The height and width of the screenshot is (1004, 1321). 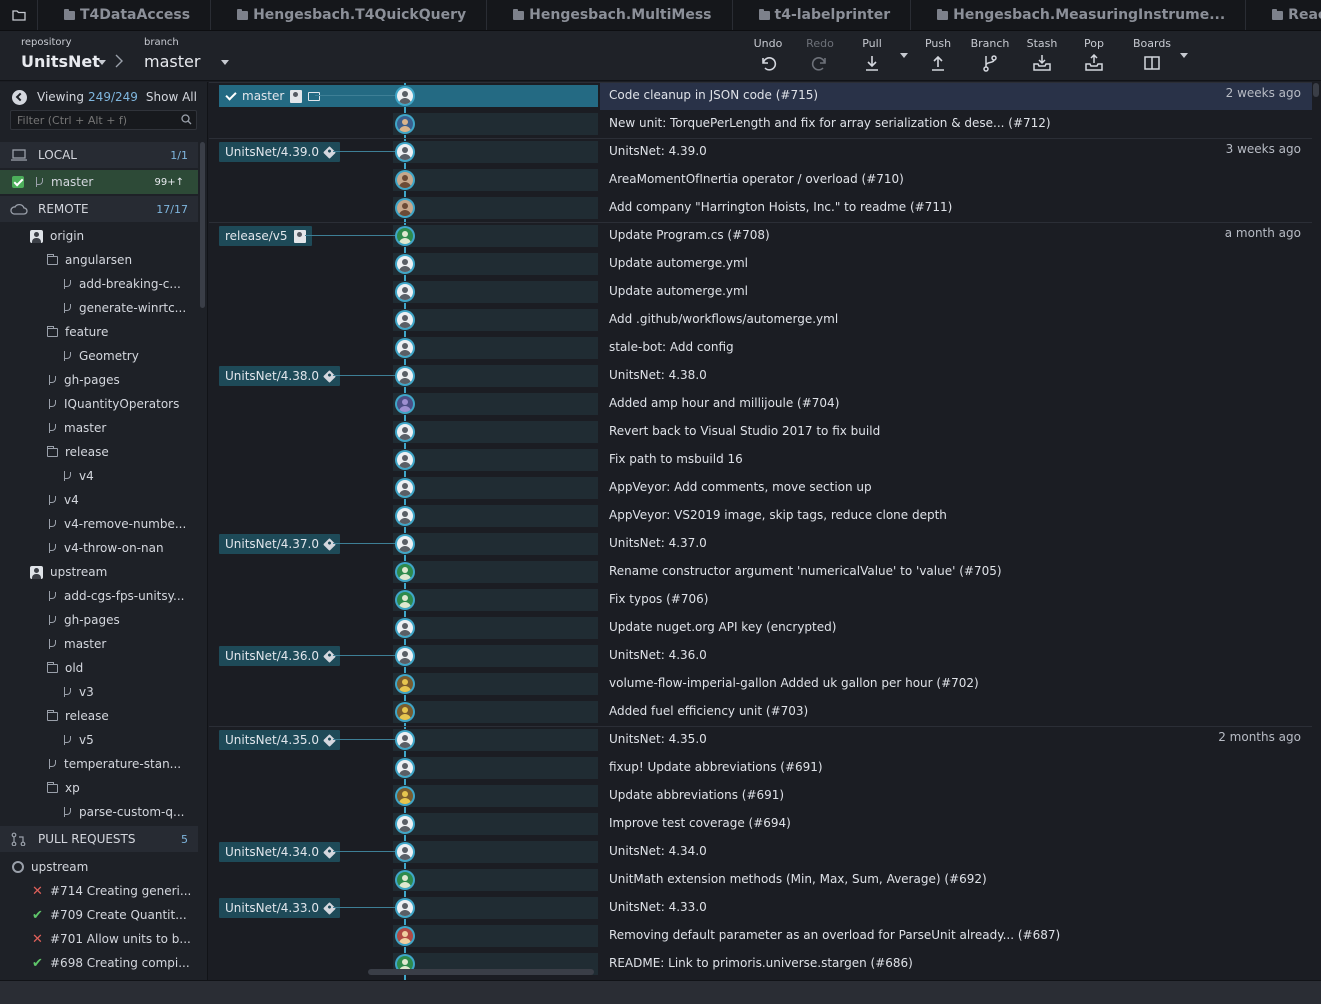 What do you see at coordinates (225, 62) in the screenshot?
I see `branch-dropdown-icon` at bounding box center [225, 62].